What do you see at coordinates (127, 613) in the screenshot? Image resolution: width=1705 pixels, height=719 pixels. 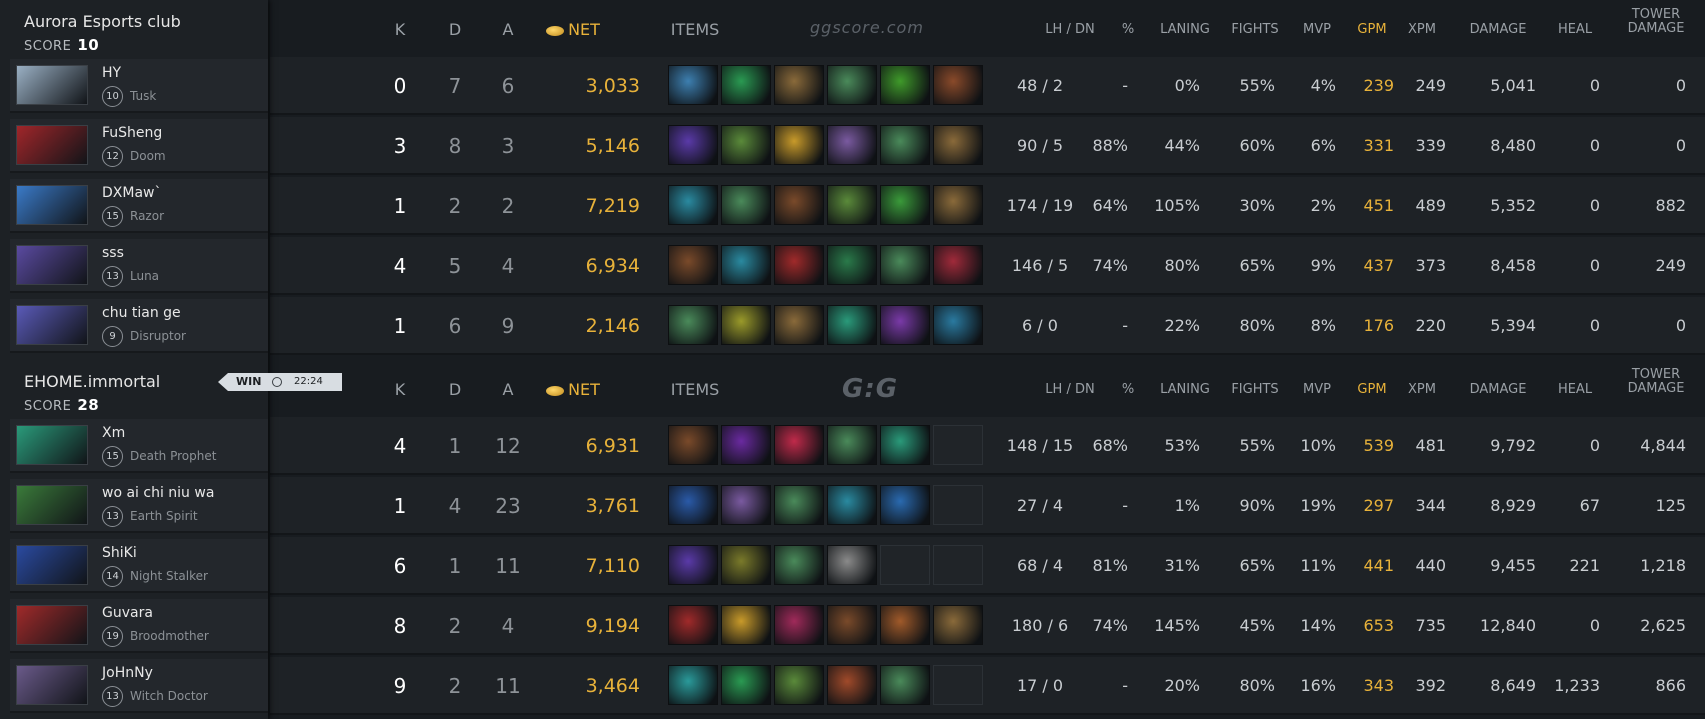 I see `player-name: Guvara` at bounding box center [127, 613].